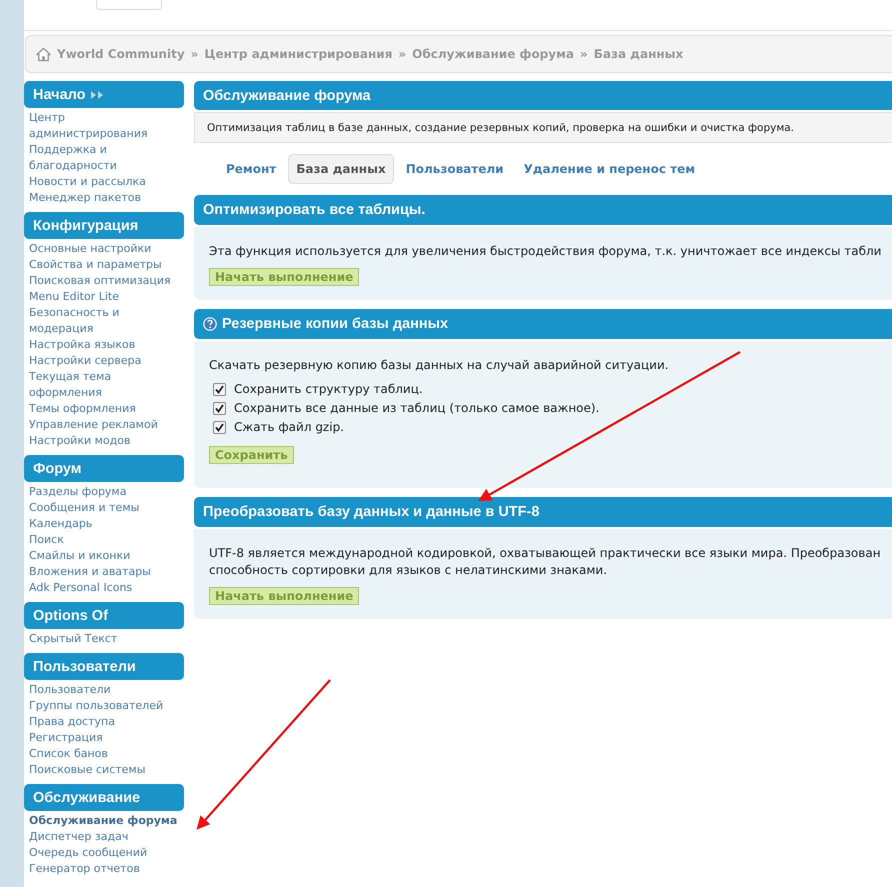  Describe the element at coordinates (104, 572) in the screenshot. I see `sidebar-item: Вложения и аватары` at that location.